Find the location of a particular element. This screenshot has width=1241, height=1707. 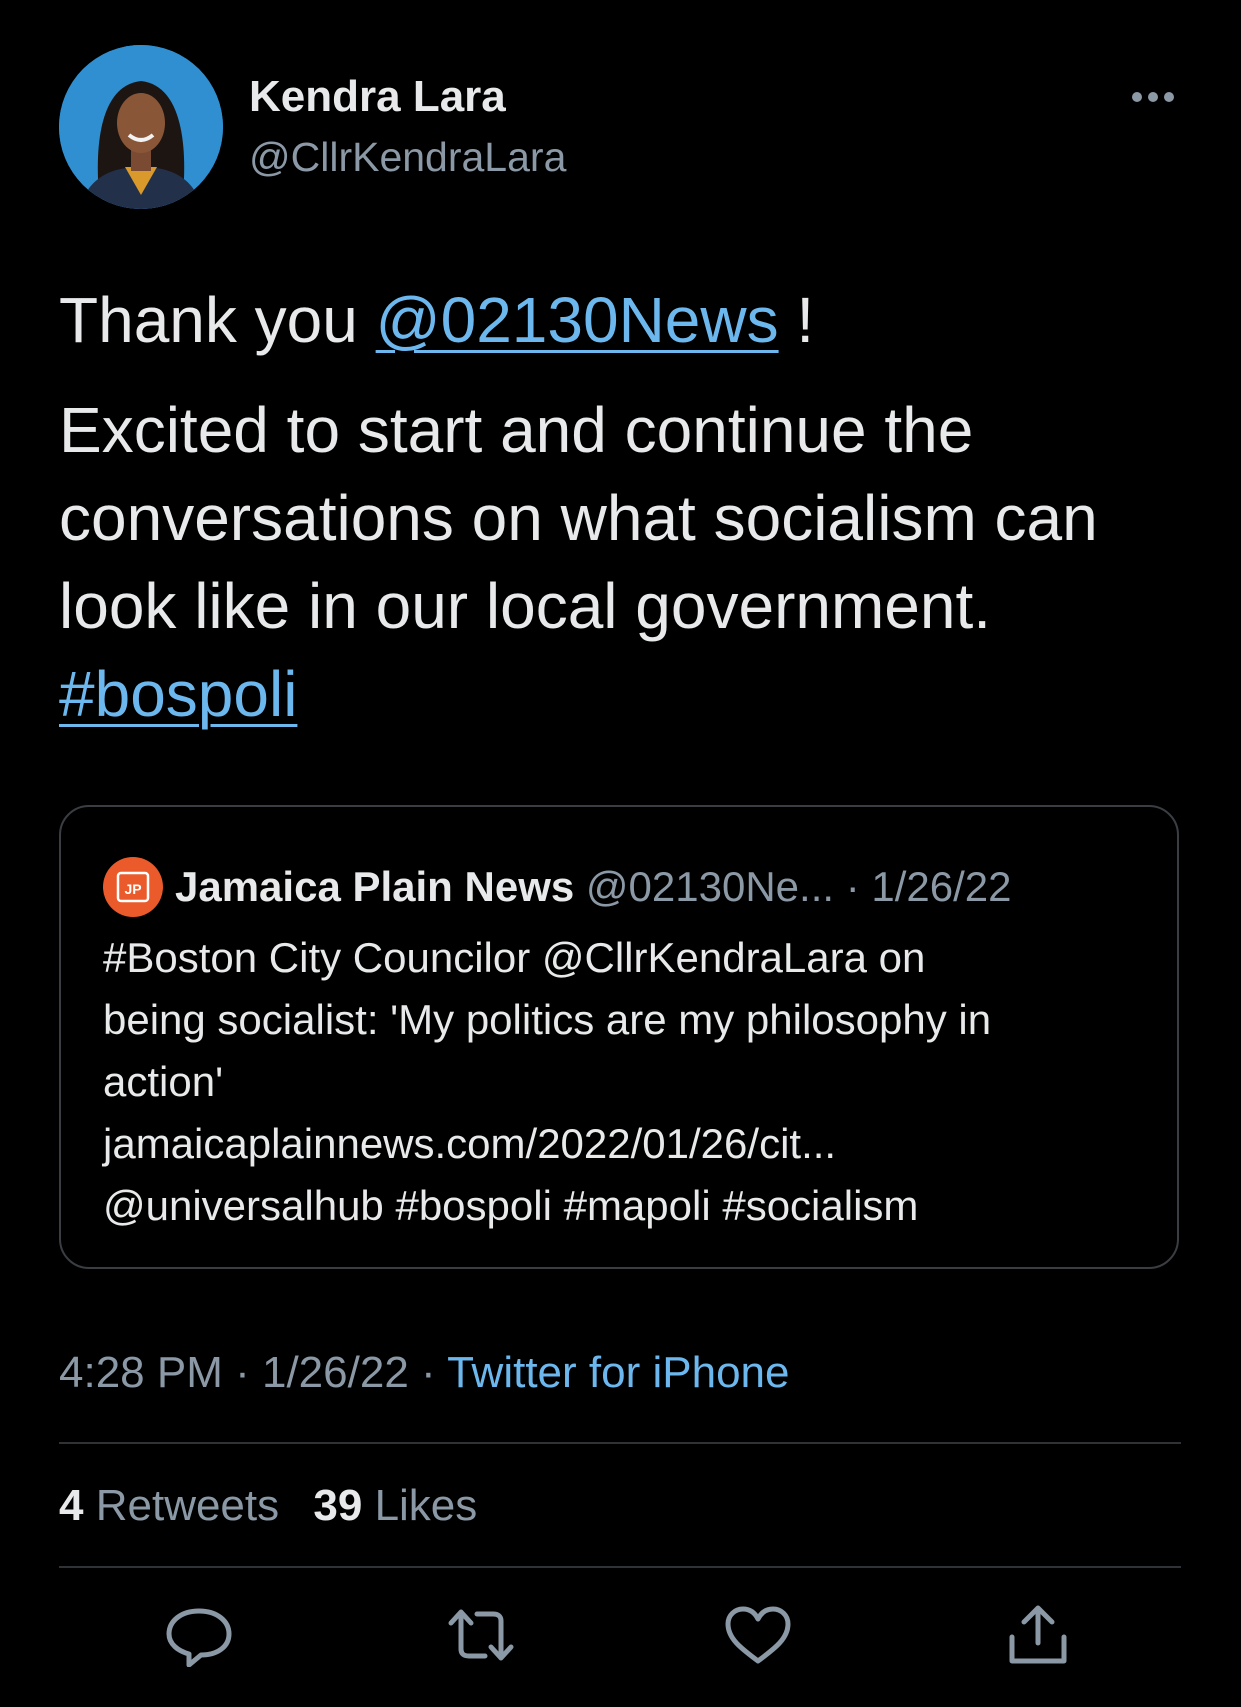

quote-avatar-icon: JP is located at coordinates (133, 887).